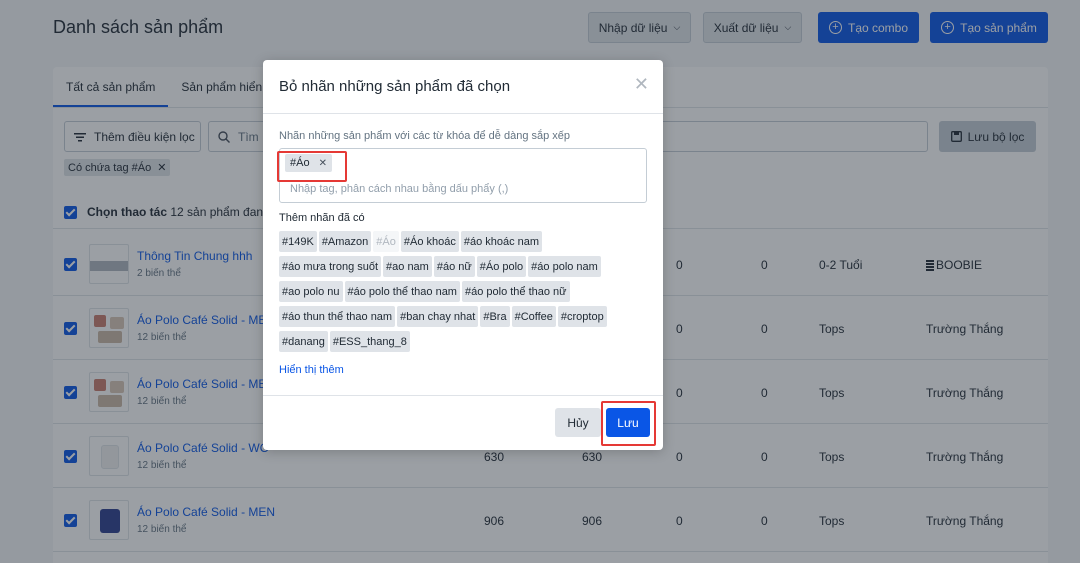 The height and width of the screenshot is (563, 1080). Describe the element at coordinates (395, 86) in the screenshot. I see `modal-title: Bỏ nhãn những sản phẩm đã chọn` at that location.